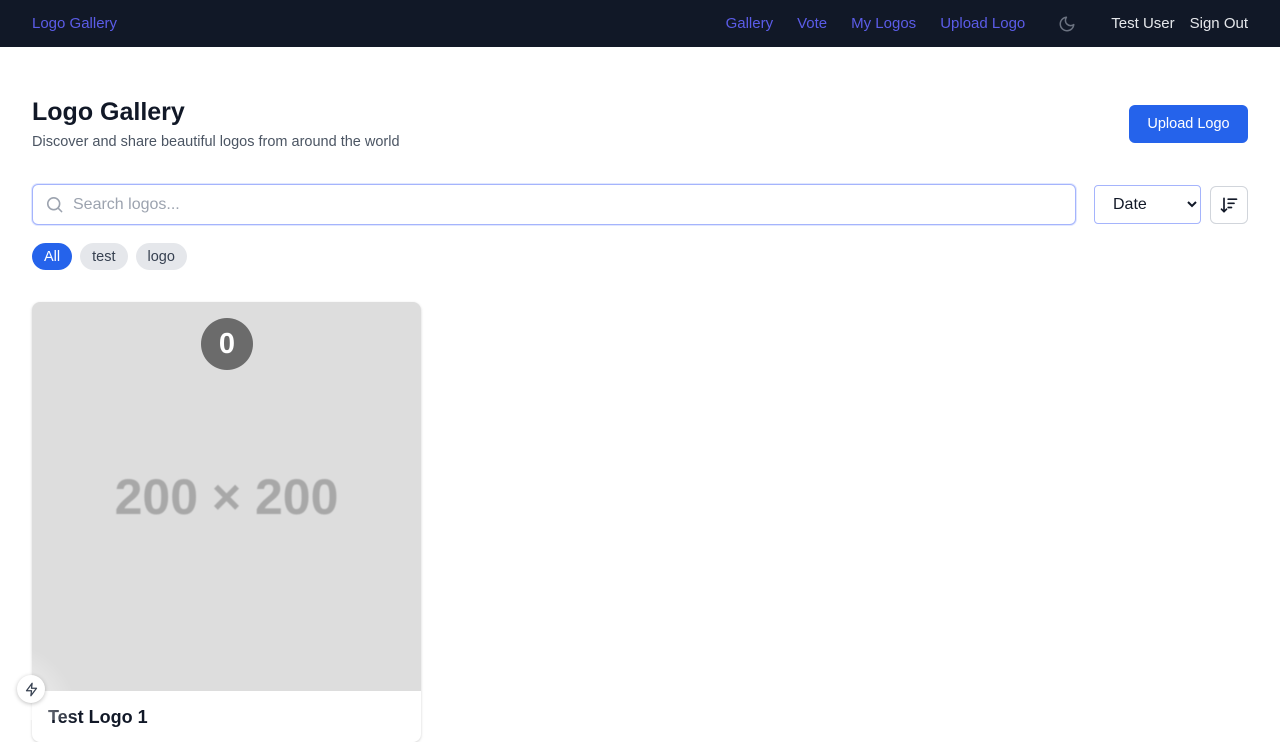 The image size is (1280, 742). Describe the element at coordinates (226, 496) in the screenshot. I see `image-placeholder-text: 200 × 200` at that location.